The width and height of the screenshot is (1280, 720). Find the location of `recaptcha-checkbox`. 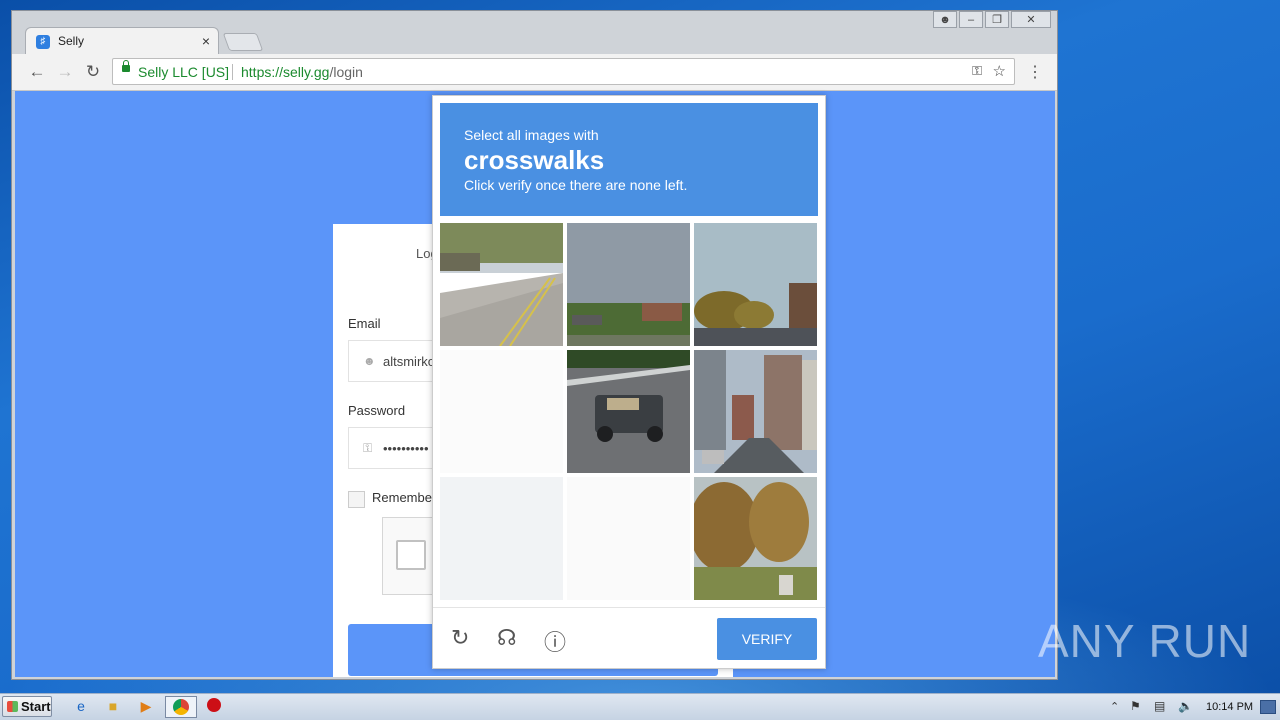

recaptcha-checkbox is located at coordinates (411, 555).